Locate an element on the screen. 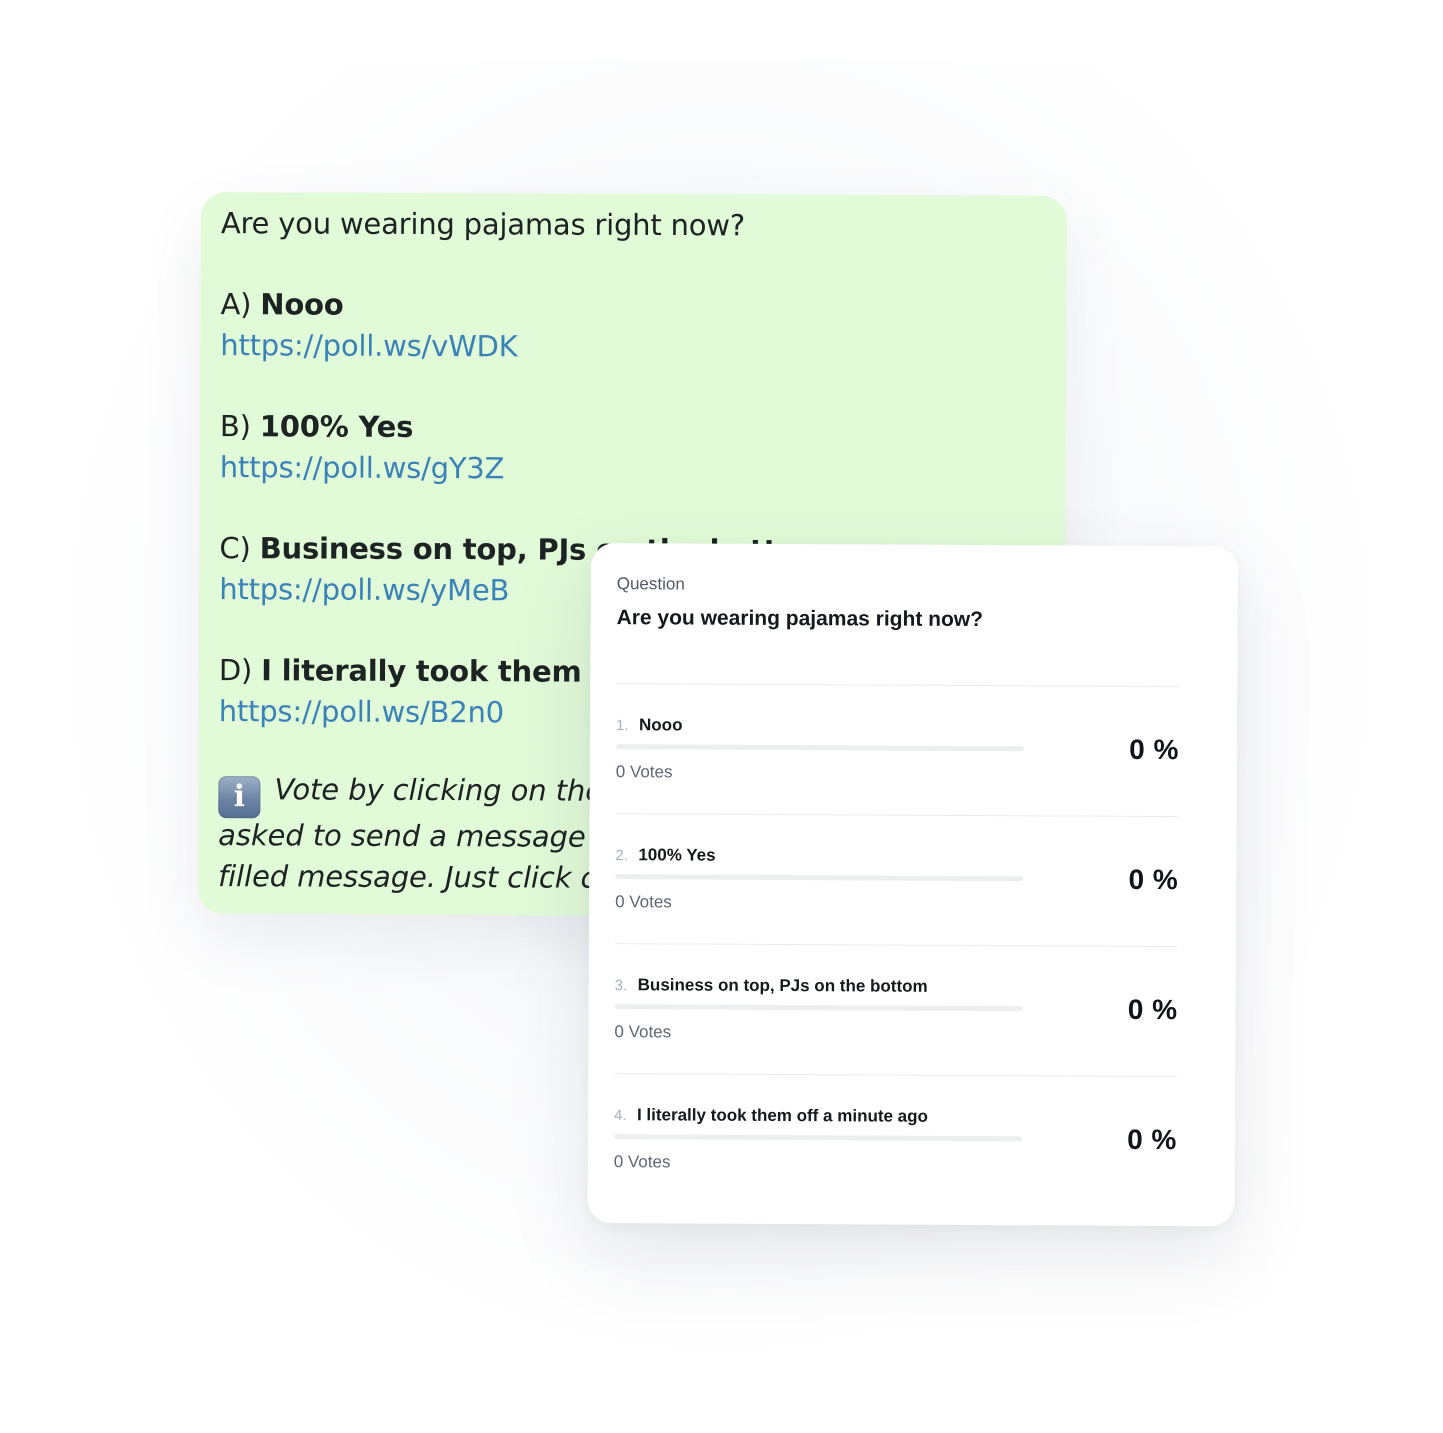  option-number: 1. is located at coordinates (622, 726).